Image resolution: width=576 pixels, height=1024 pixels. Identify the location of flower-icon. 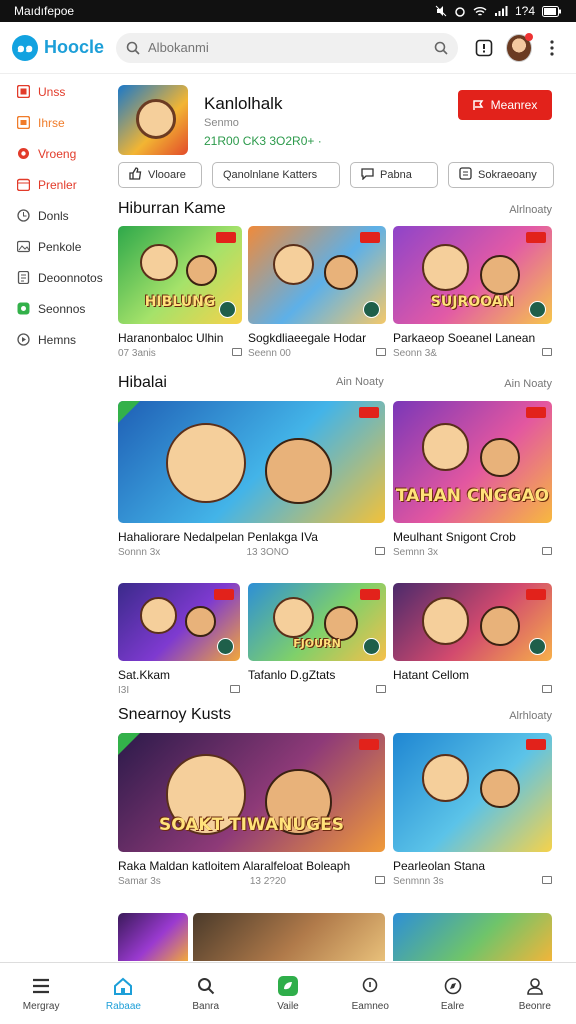
(23, 153).